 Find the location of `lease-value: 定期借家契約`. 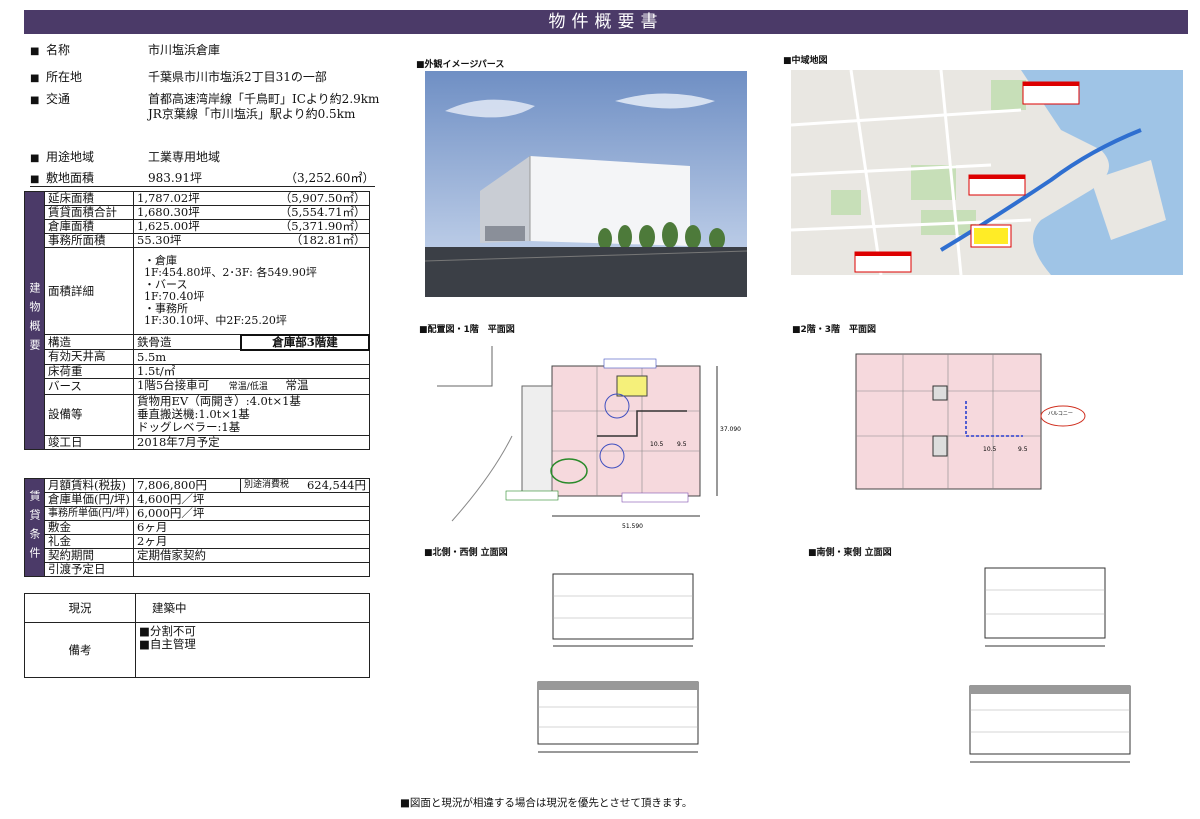

lease-value: 定期借家契約 is located at coordinates (251, 555).